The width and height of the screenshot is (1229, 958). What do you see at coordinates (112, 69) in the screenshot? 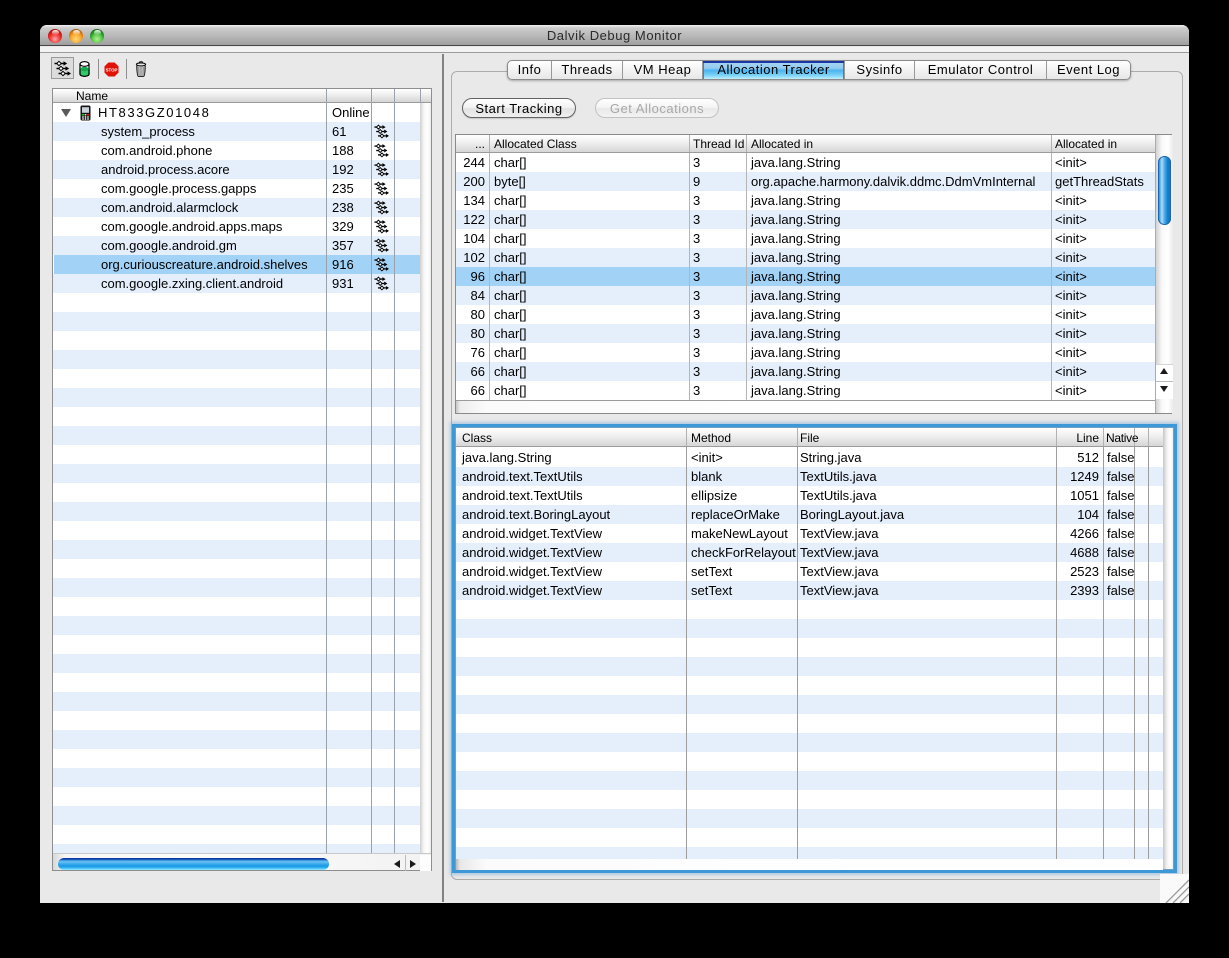
I see `svg-text: STOP` at bounding box center [112, 69].